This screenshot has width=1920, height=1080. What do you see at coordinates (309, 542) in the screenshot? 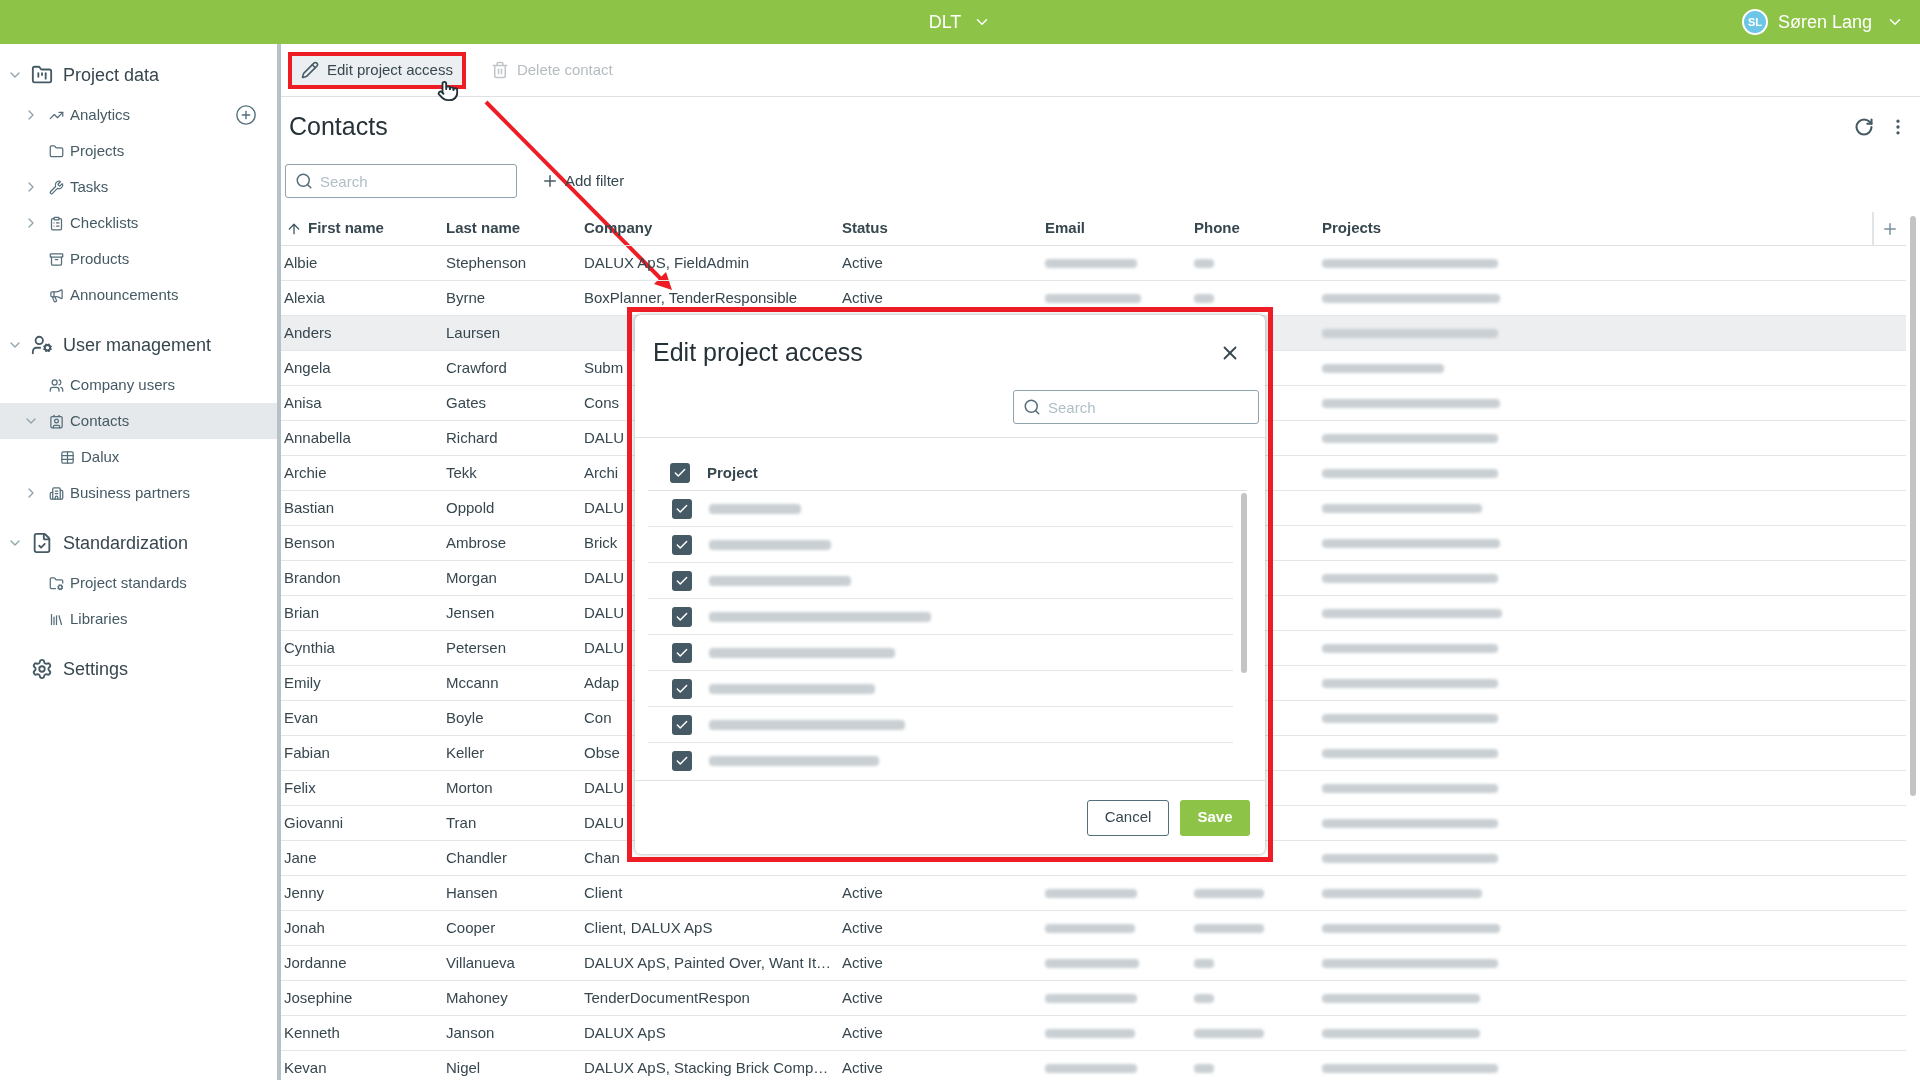
I see `table-cell-text: Benson` at bounding box center [309, 542].